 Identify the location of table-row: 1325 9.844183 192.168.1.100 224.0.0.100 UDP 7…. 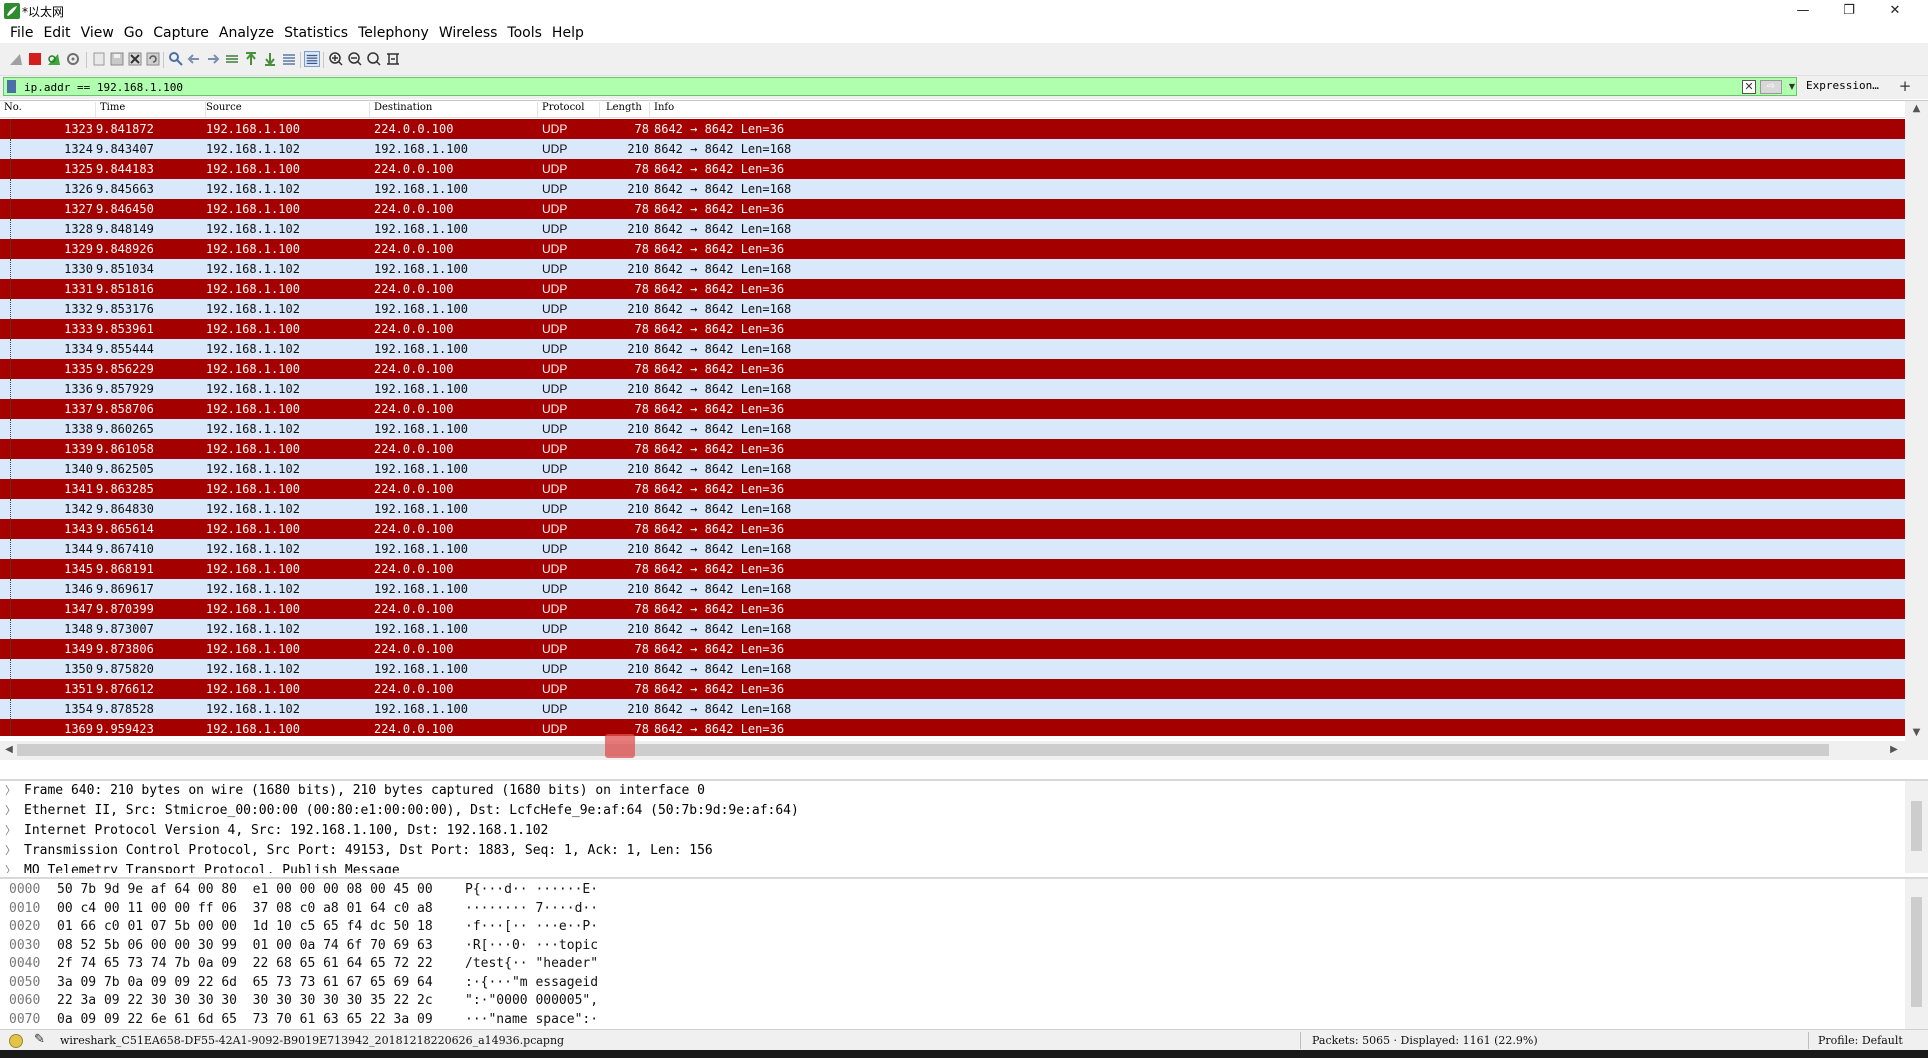
(952, 169).